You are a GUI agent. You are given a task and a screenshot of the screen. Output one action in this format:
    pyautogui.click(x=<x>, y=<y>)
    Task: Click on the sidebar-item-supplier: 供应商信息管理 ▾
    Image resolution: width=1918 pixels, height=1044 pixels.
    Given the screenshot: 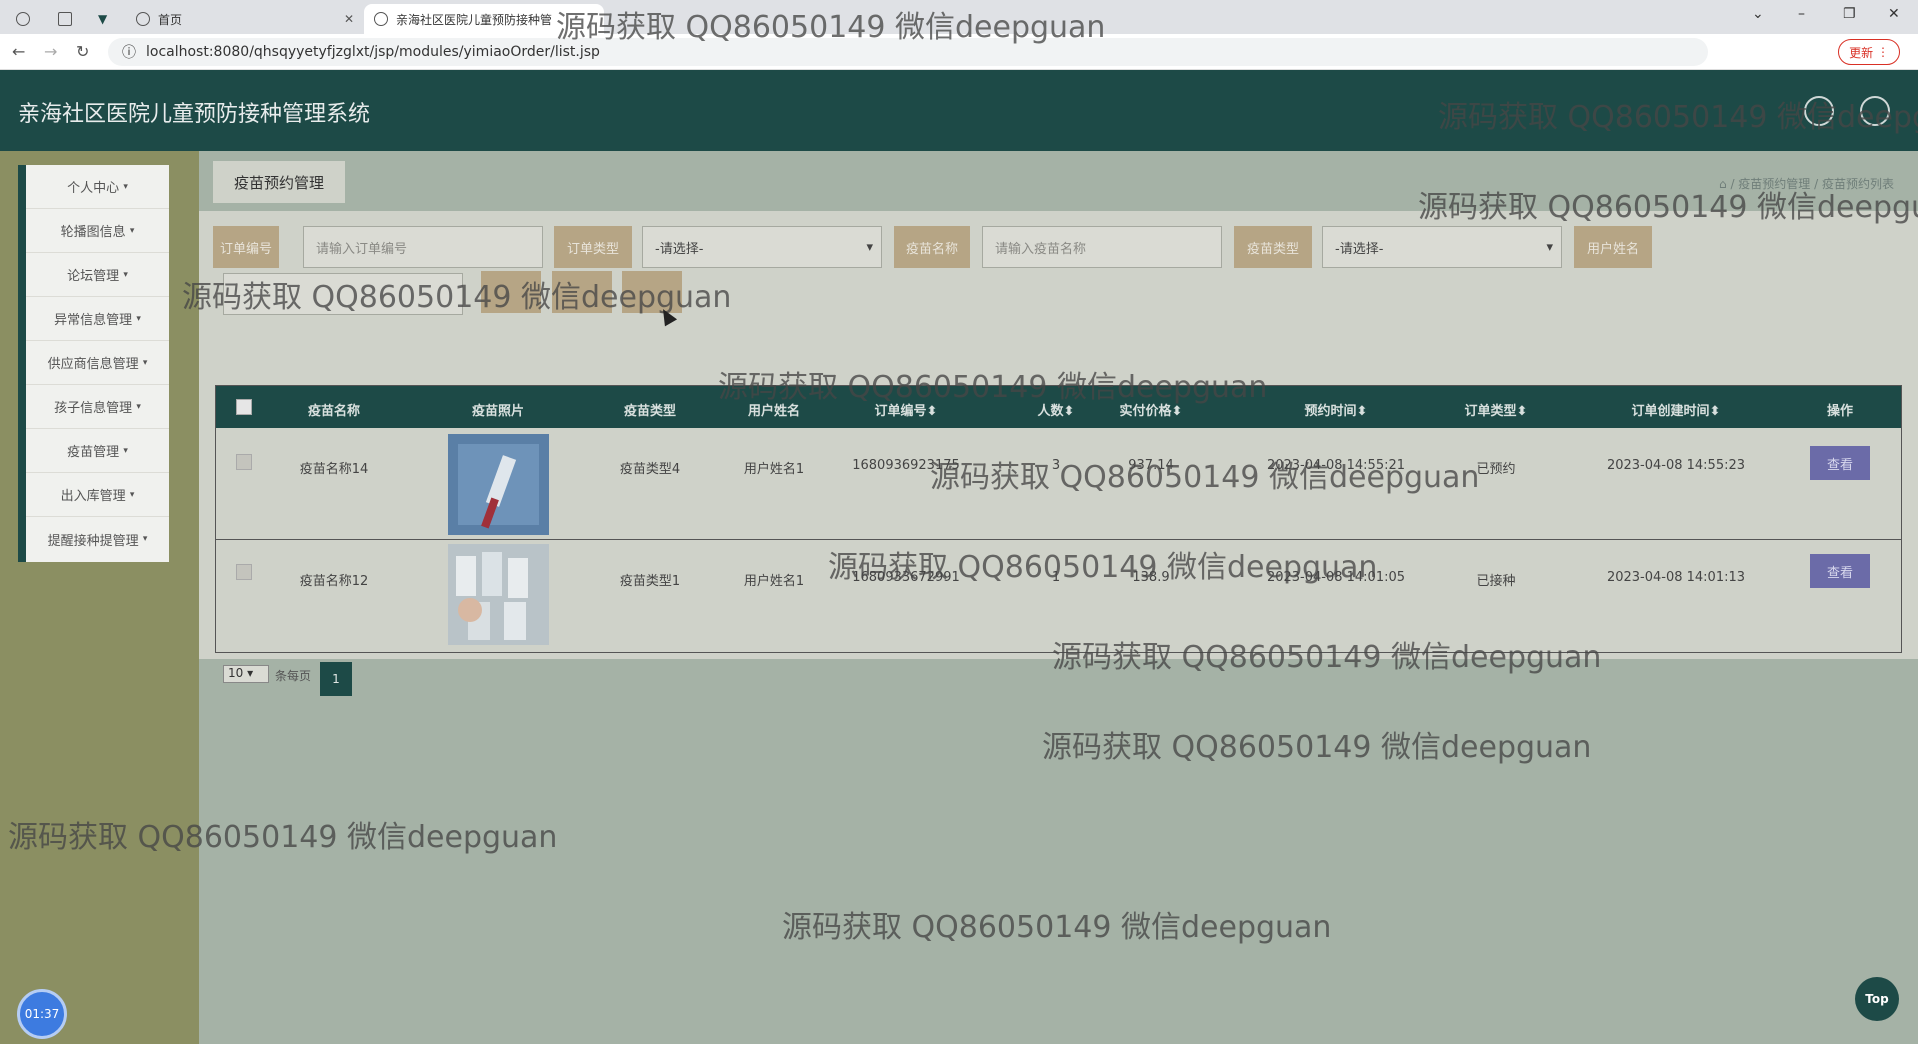 What is the action you would take?
    pyautogui.click(x=97, y=363)
    